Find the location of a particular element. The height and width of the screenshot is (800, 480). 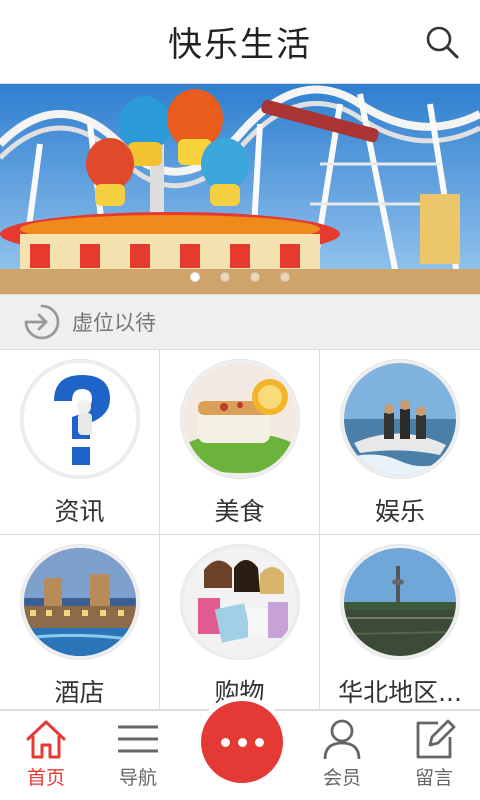

tab-message: 留言 is located at coordinates (434, 755).